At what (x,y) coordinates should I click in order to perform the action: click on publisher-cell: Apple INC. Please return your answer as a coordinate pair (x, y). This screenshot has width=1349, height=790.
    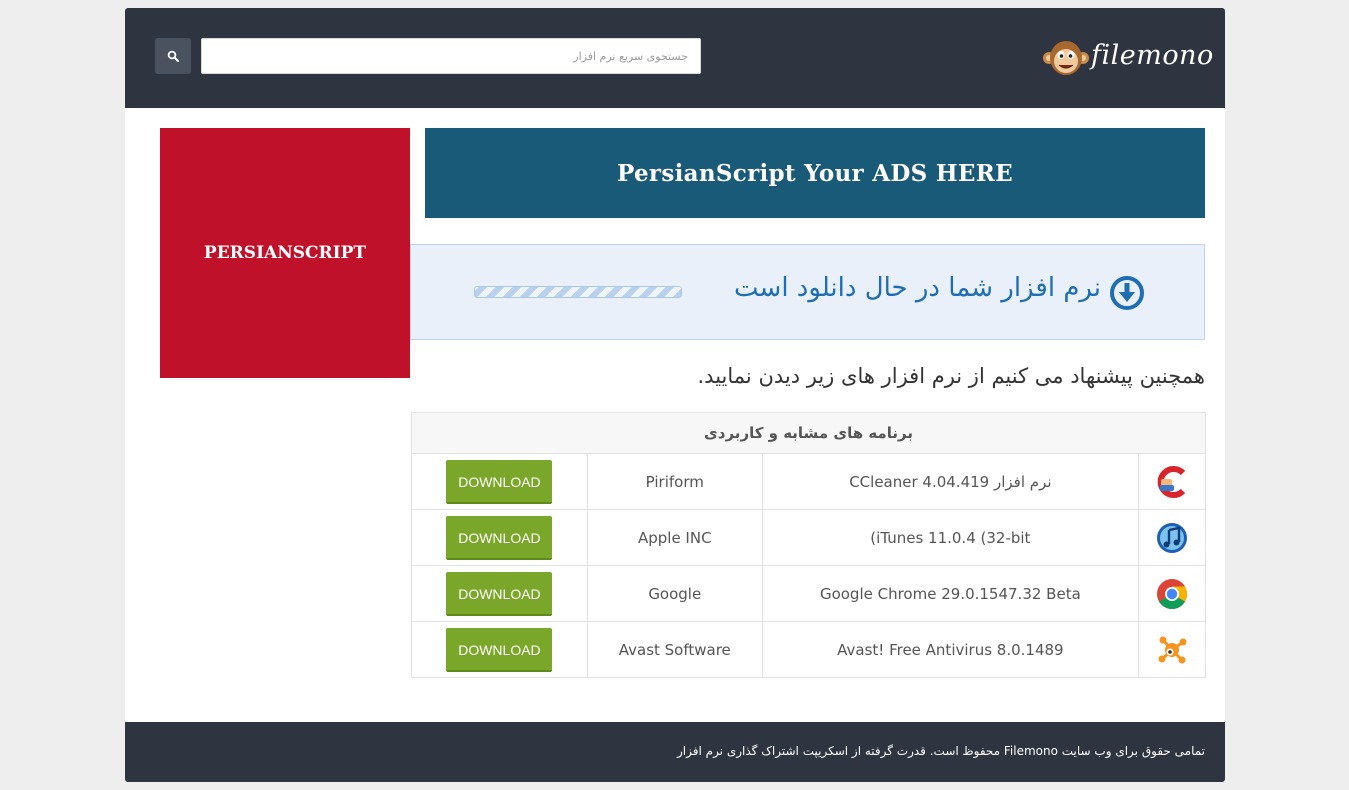
    Looking at the image, I should click on (674, 537).